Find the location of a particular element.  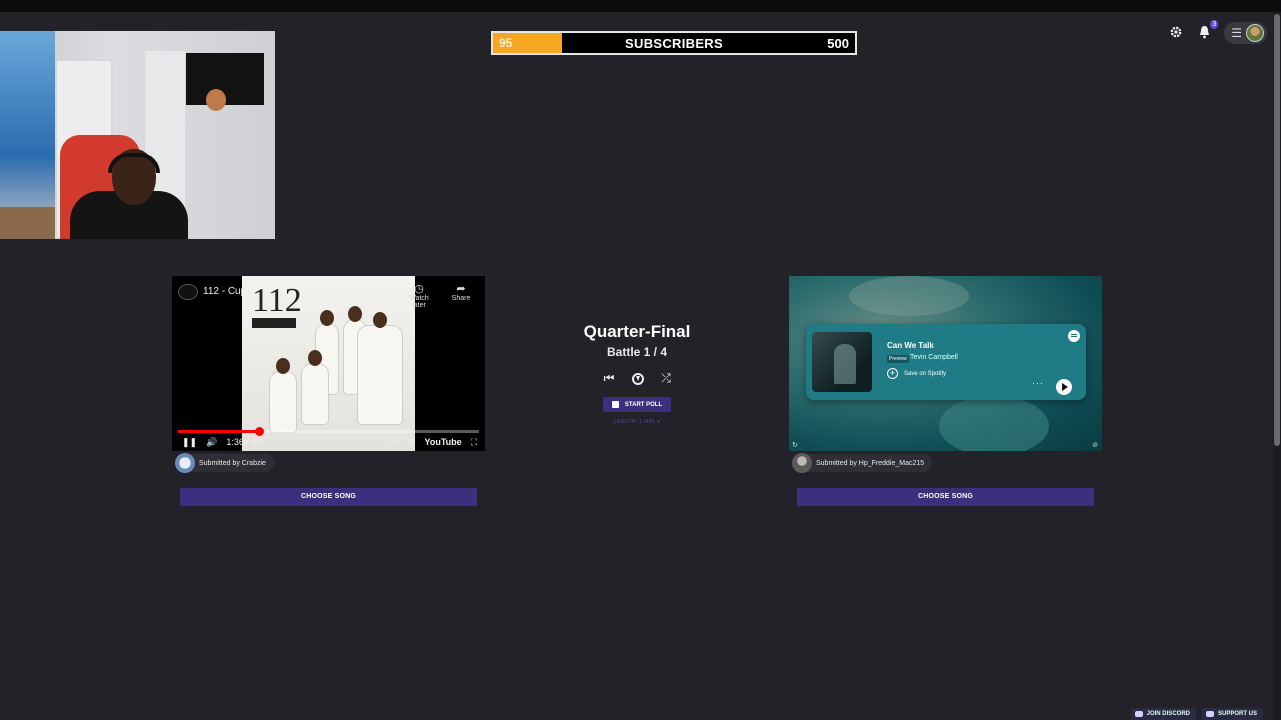

user-menu-button: ☰ is located at coordinates (1245, 33).